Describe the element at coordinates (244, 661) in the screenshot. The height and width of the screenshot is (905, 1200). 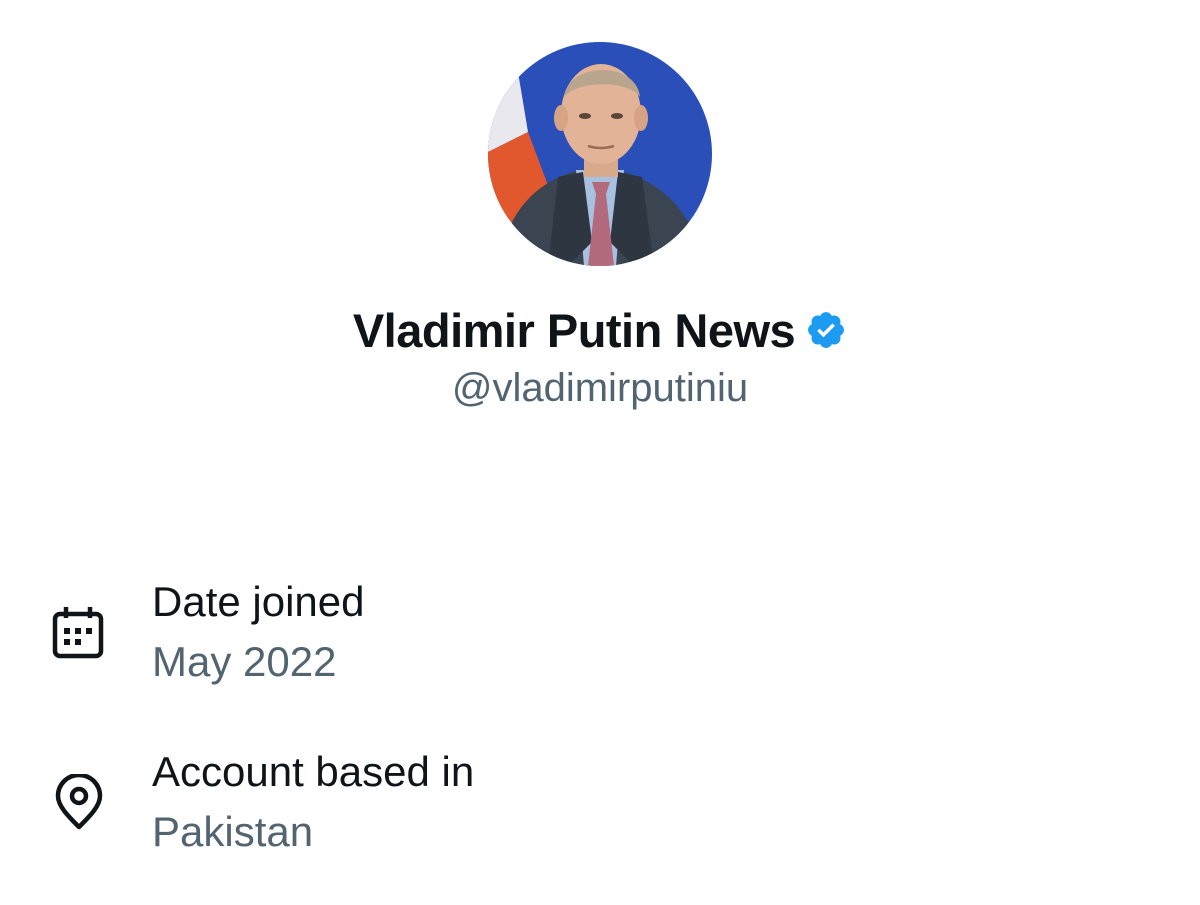
I see `date-joined-value: May 2022` at that location.